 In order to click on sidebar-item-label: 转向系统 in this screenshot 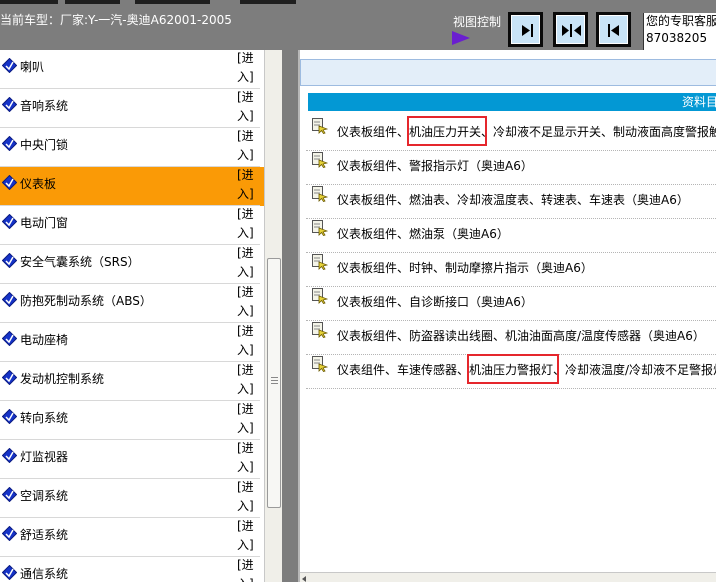, I will do `click(44, 418)`.